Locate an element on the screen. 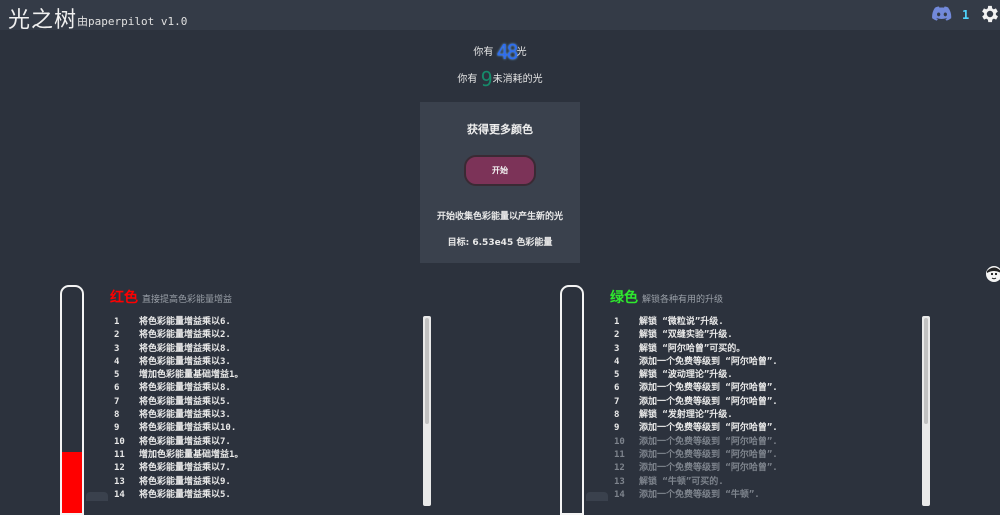 The width and height of the screenshot is (1000, 515). list-item: 10 将色彩能量增益乘以7. is located at coordinates (264, 442).